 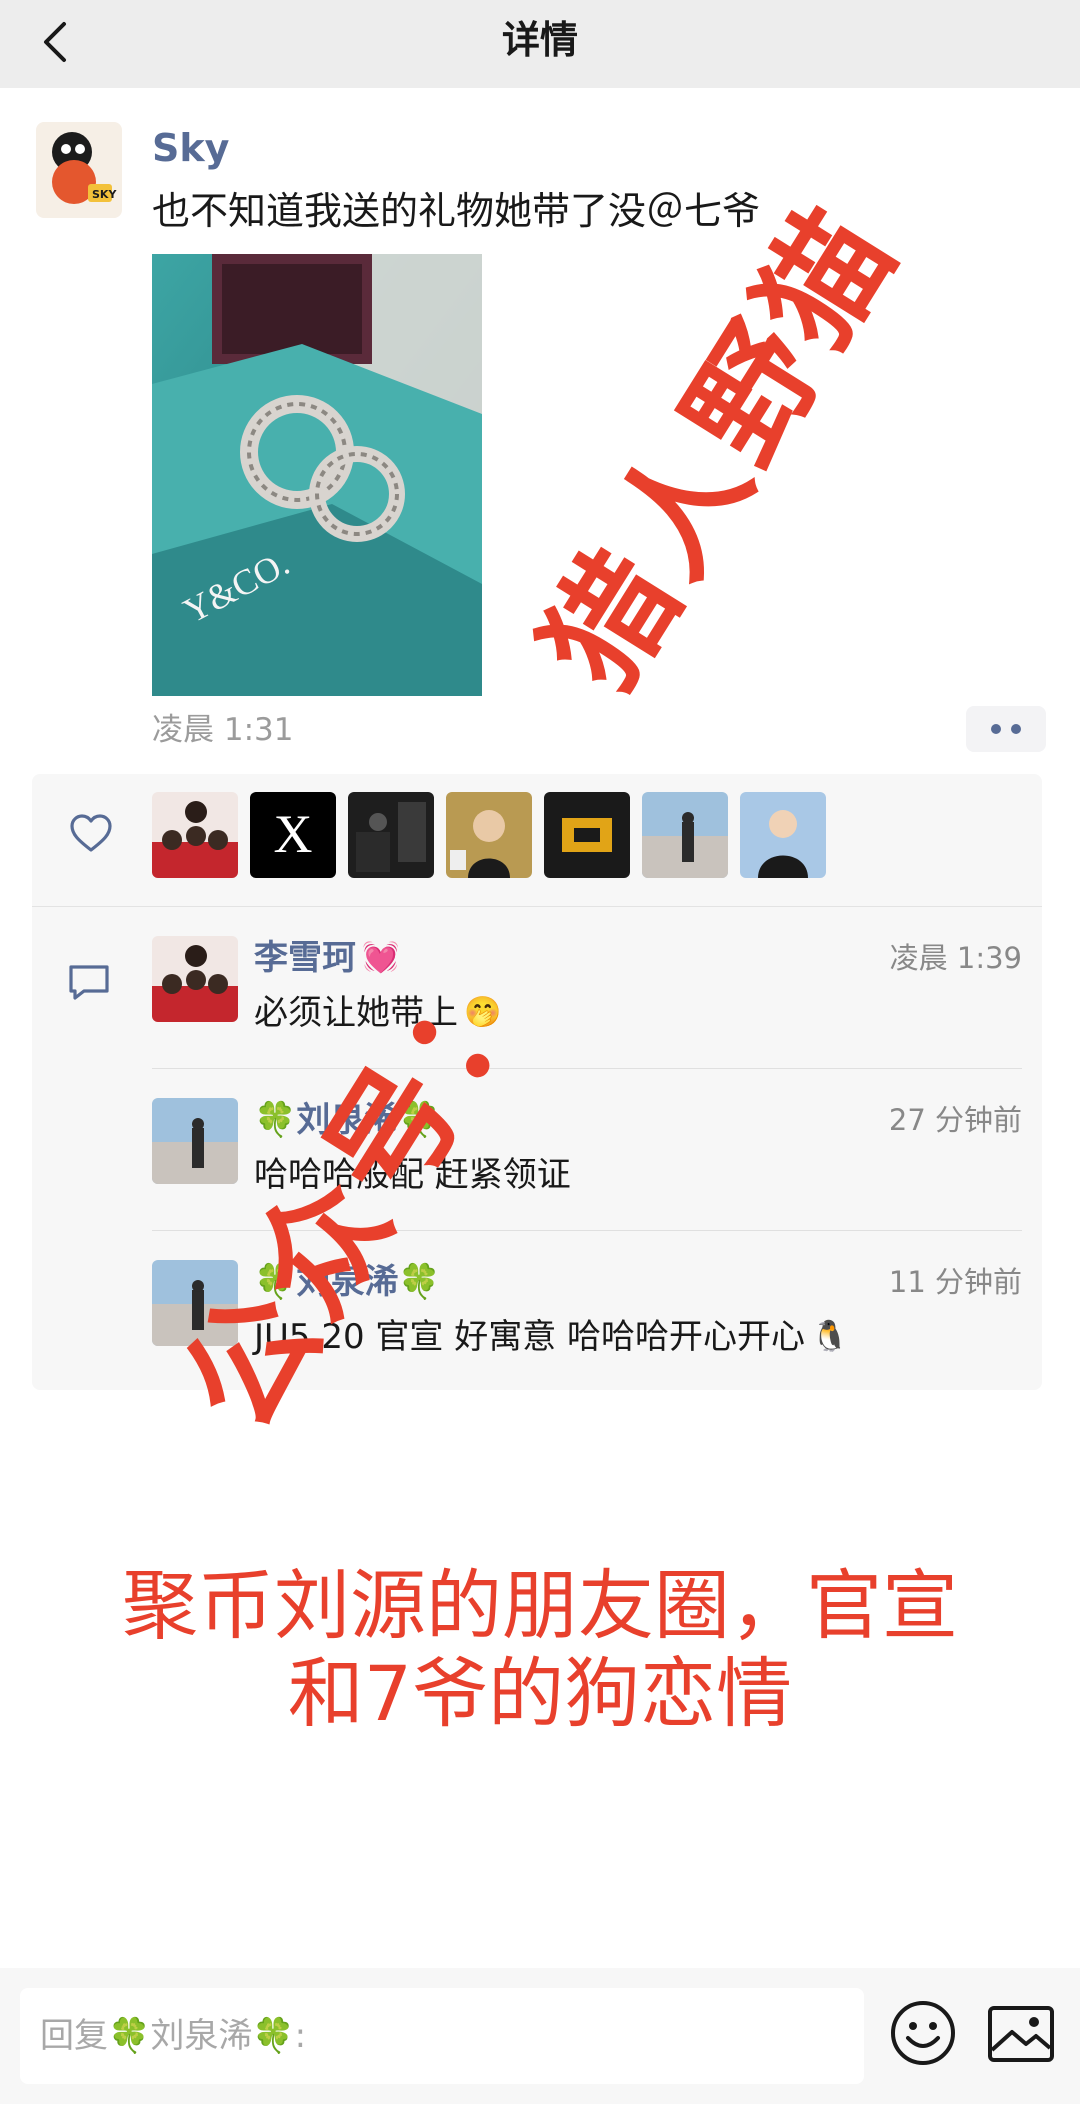 I want to click on name-emoji: 💓, so click(x=381, y=957).